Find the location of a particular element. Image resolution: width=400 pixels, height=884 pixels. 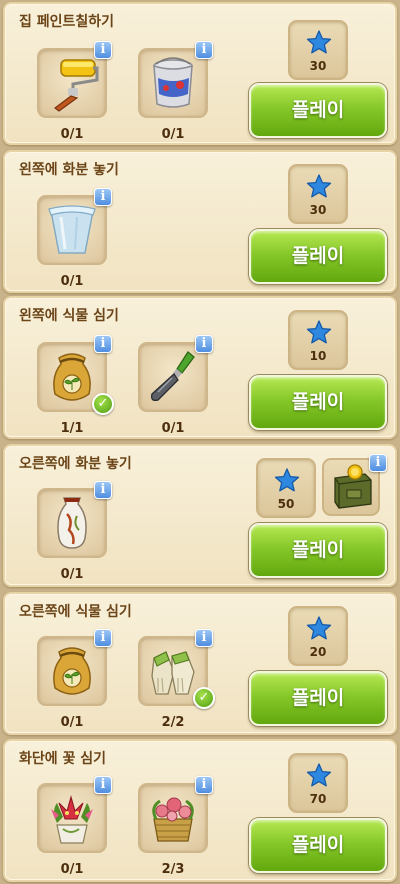

task-title: 오른쪽에 화분 놓기 is located at coordinates (75, 464).